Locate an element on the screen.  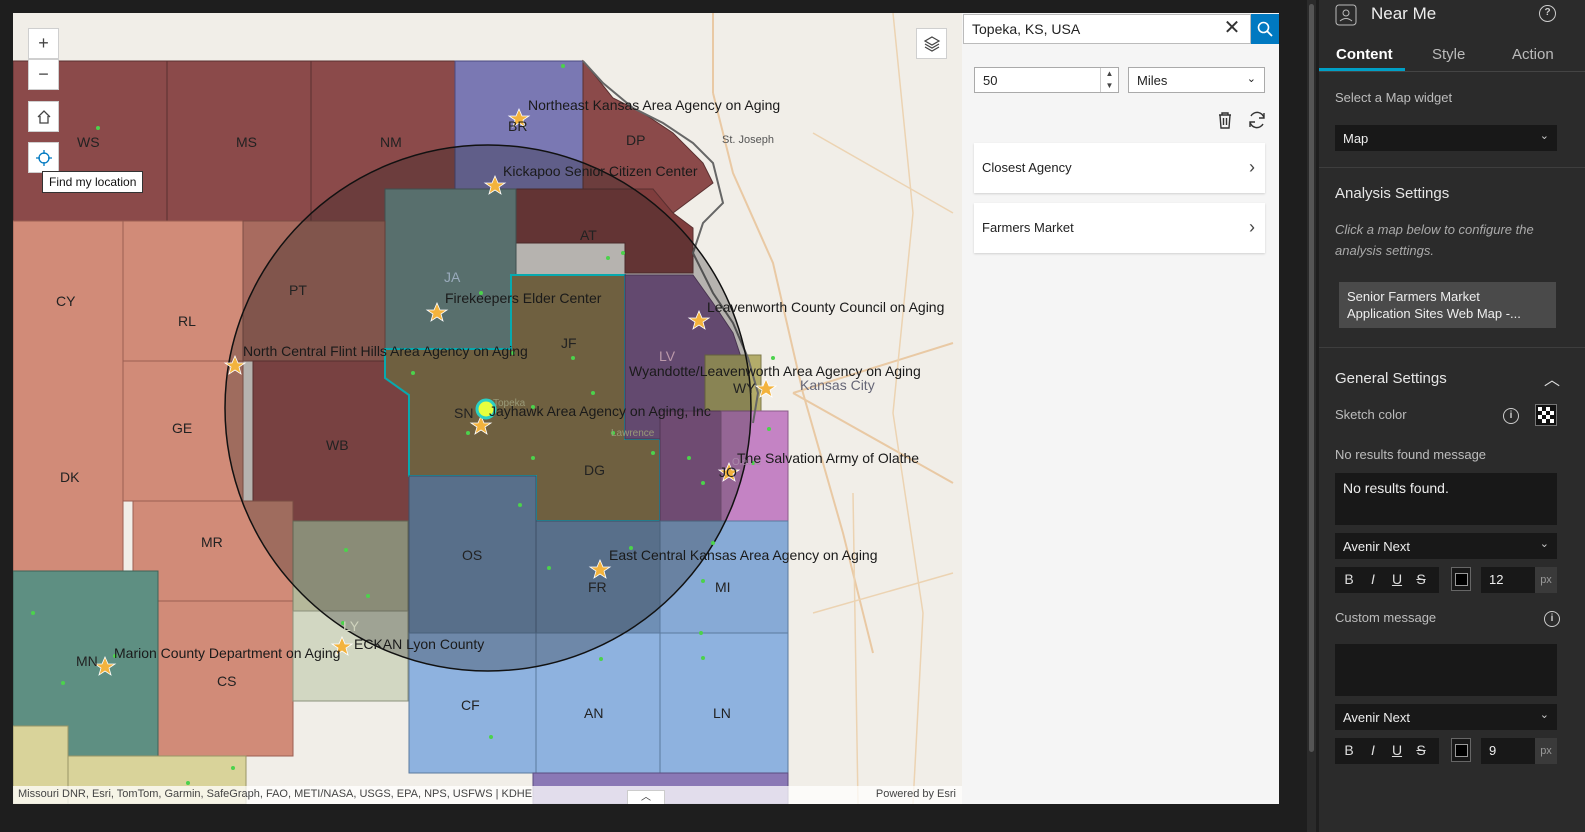
county-code: CF is located at coordinates (470, 705).